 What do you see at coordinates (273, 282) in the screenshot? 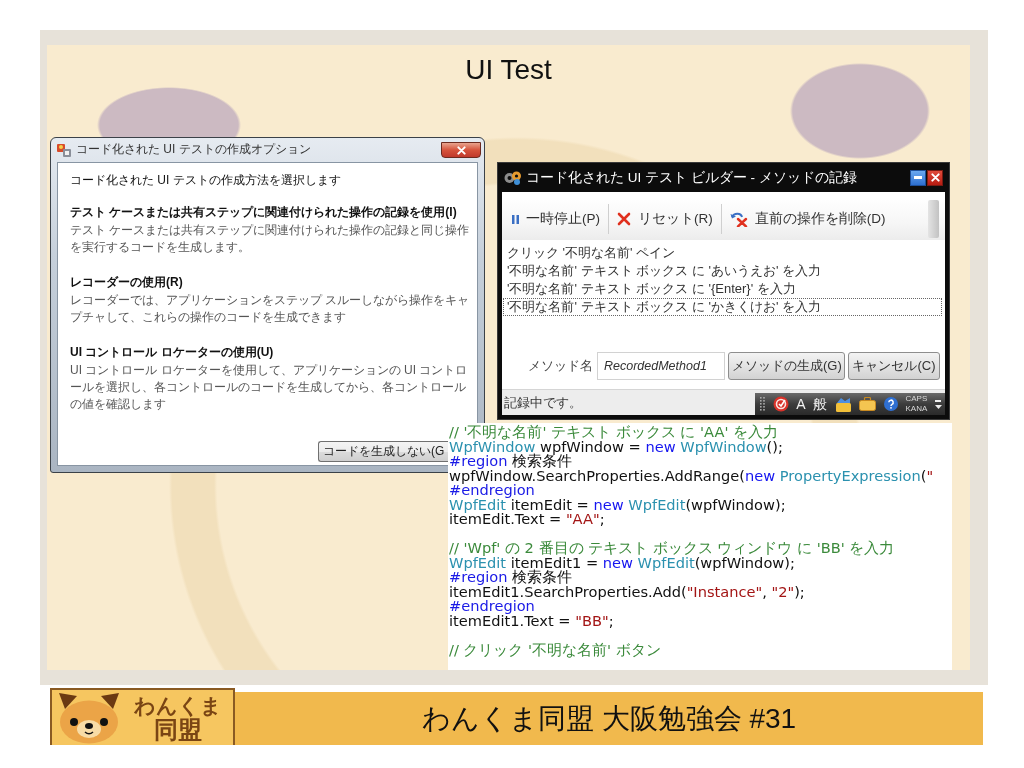
I see `option-label: レコーダーの使用(R)` at bounding box center [273, 282].